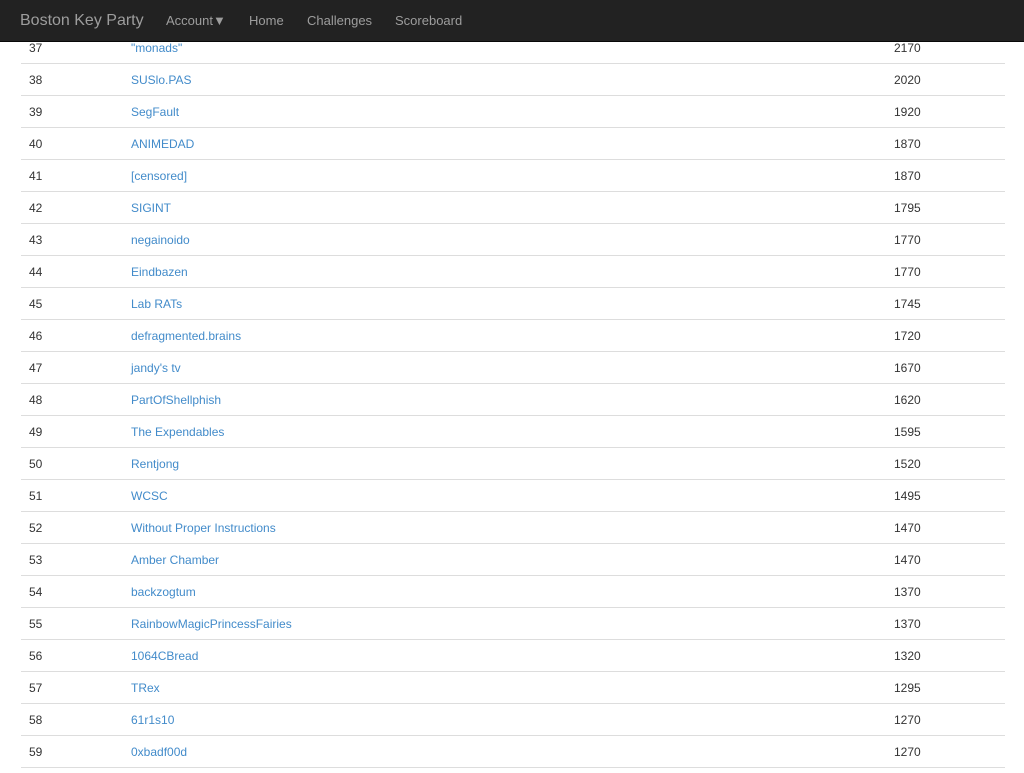 The width and height of the screenshot is (1024, 773). Describe the element at coordinates (36, 208) in the screenshot. I see `rank-cell: 42` at that location.